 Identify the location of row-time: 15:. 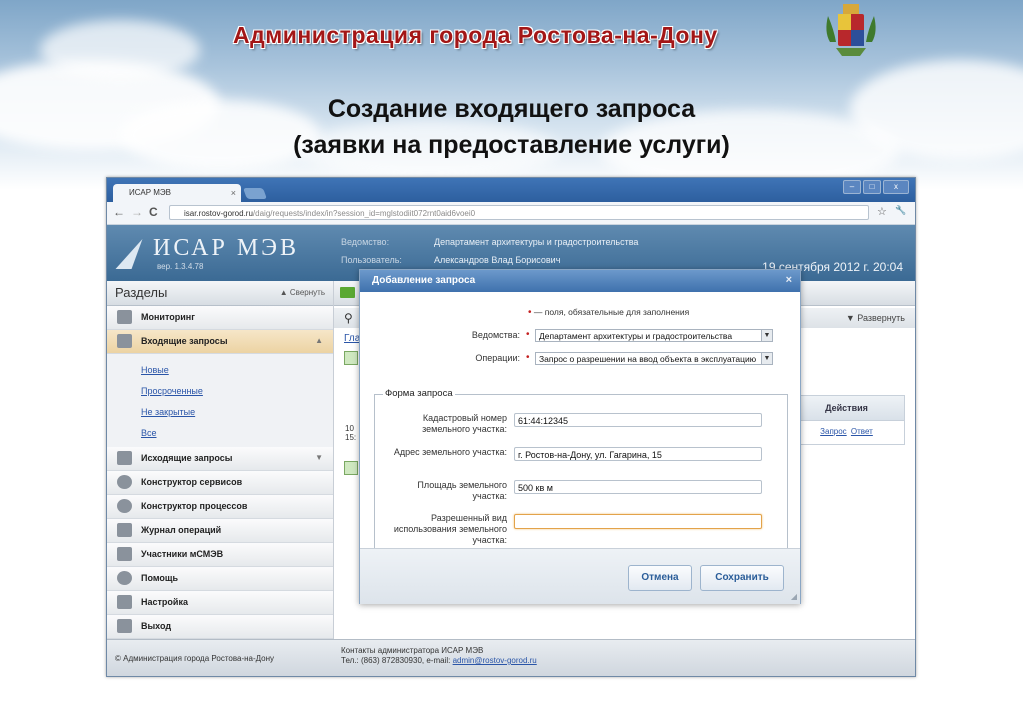
(351, 437).